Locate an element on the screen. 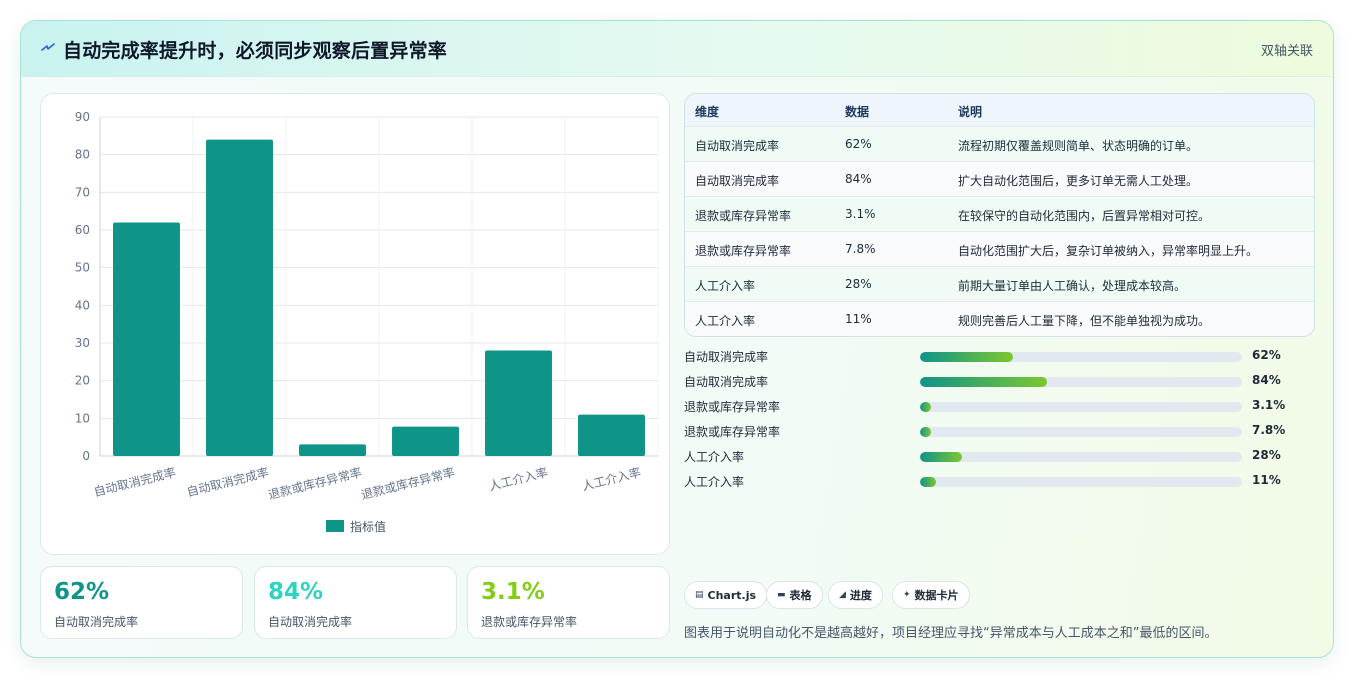  table-header-row: 维度 数据 说明 is located at coordinates (999, 110).